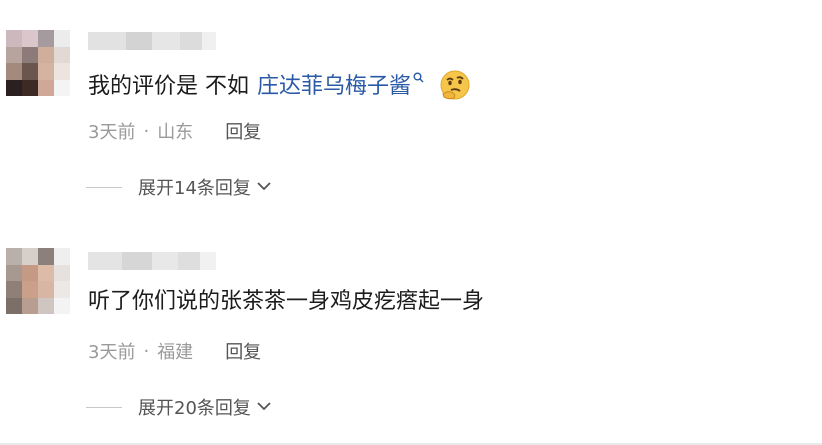  I want to click on expand-replies-label: 展开20条回复, so click(194, 408).